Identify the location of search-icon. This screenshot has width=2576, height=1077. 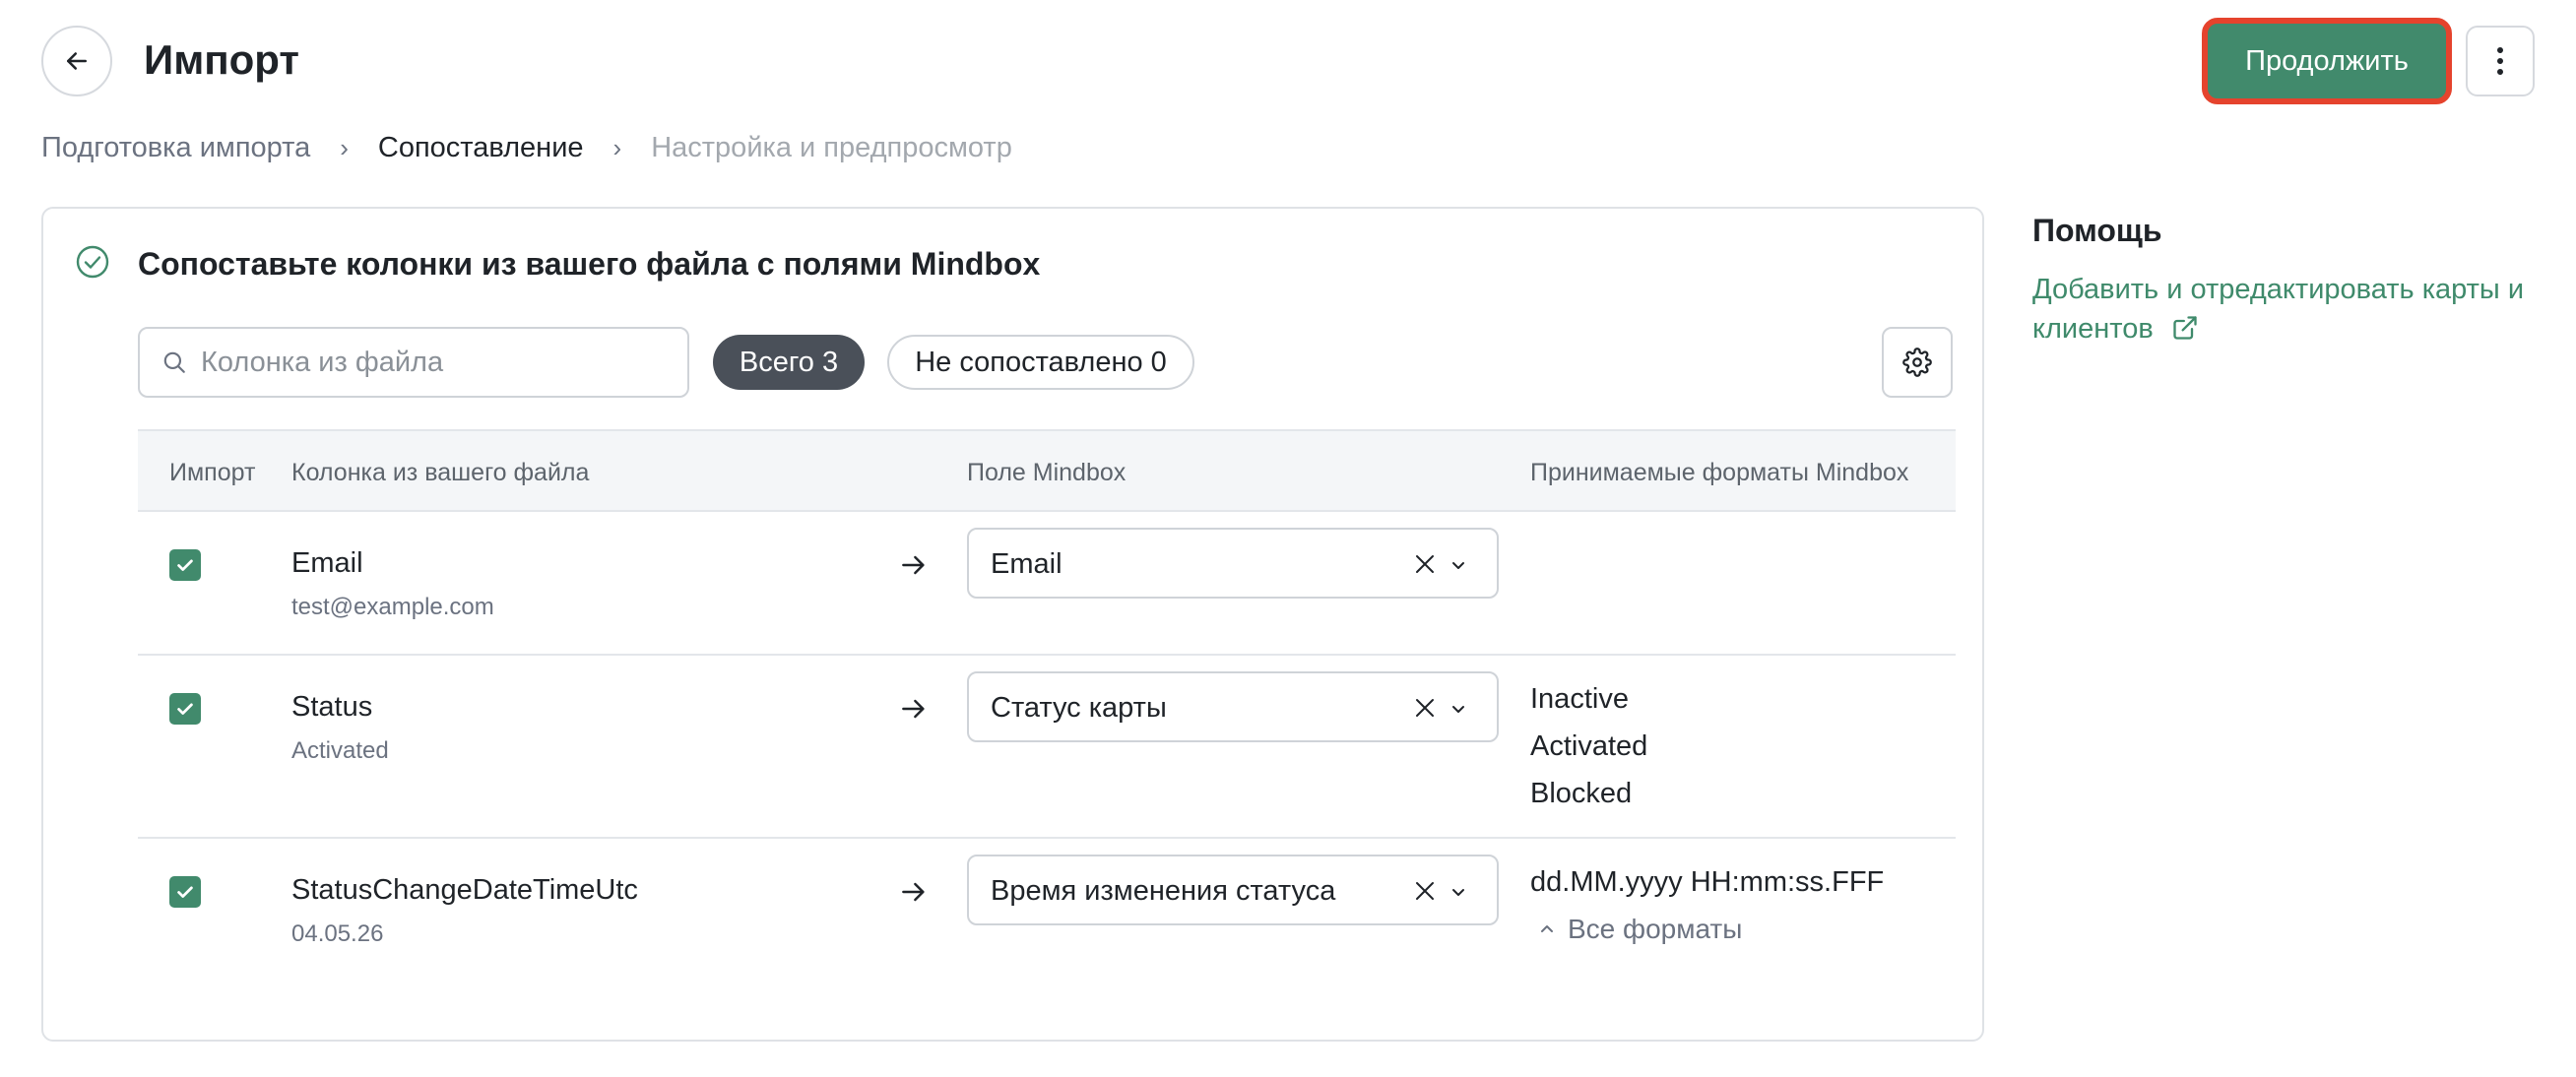
(174, 362).